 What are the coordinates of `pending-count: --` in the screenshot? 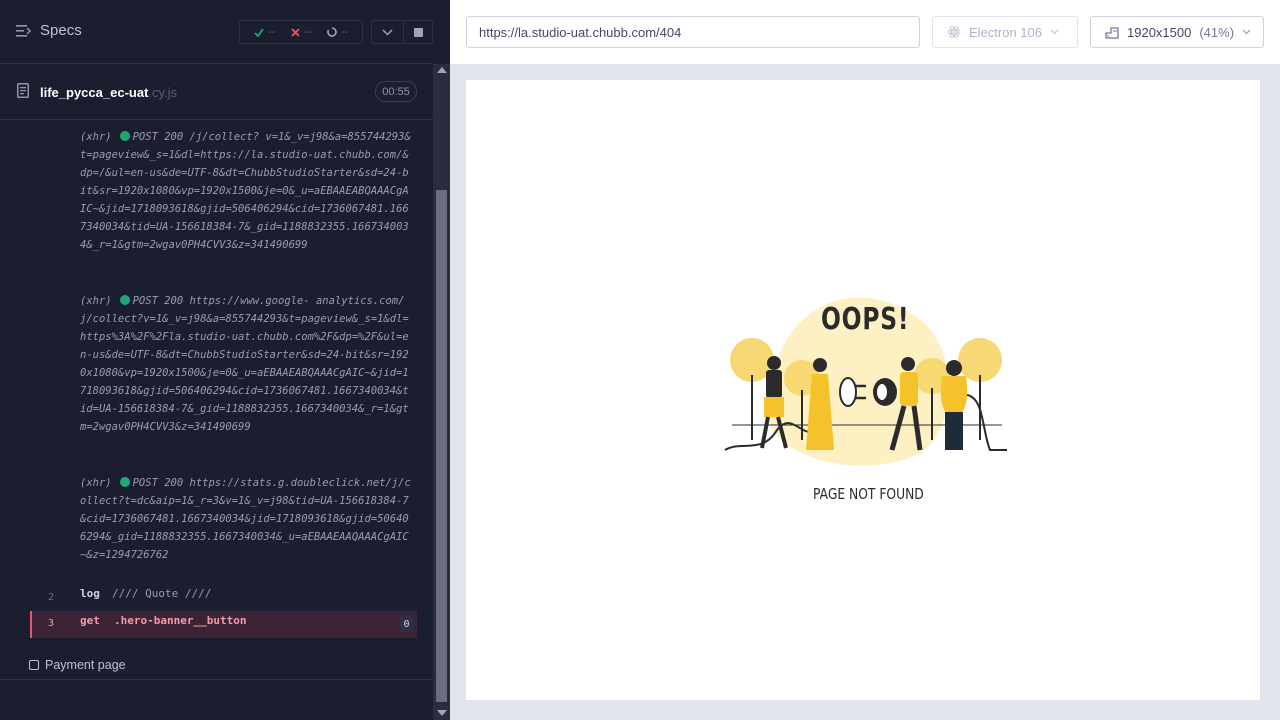 It's located at (344, 32).